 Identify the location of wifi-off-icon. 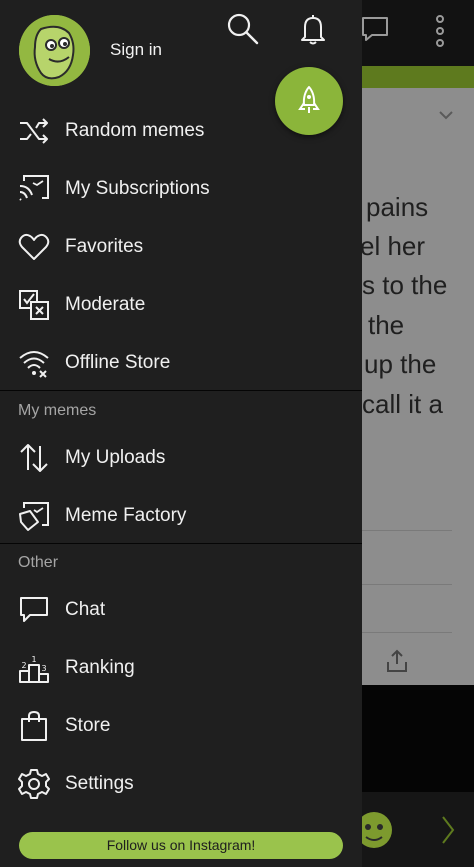
(34, 363).